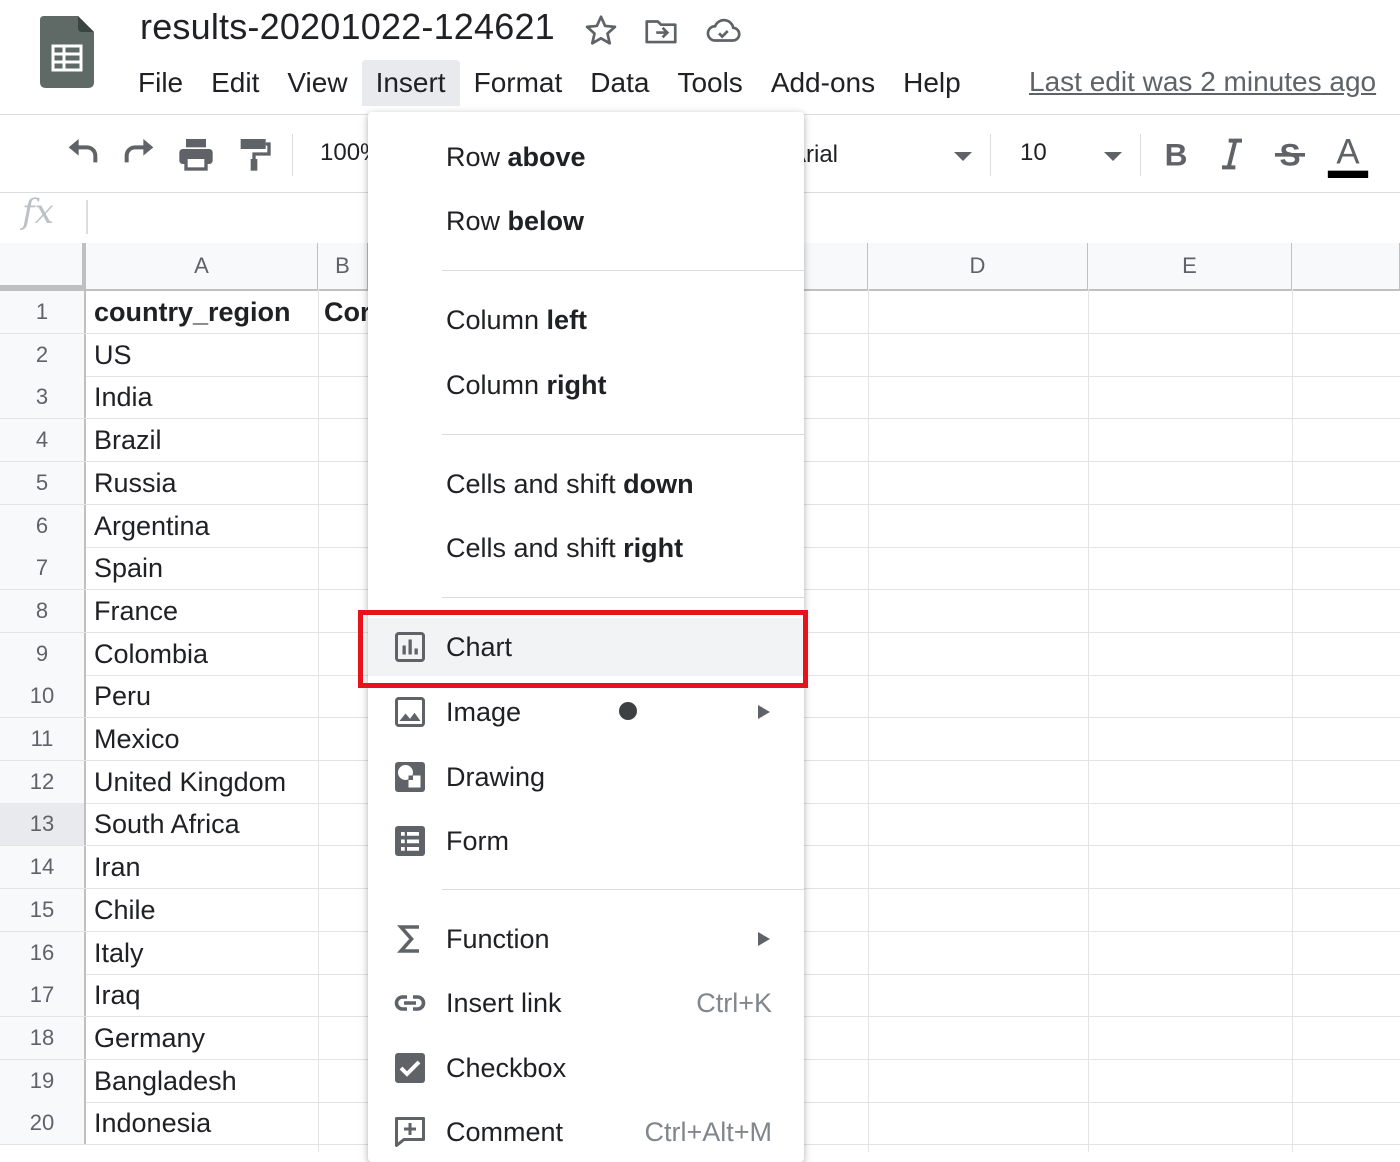 The width and height of the screenshot is (1400, 1162). I want to click on insert-checkbox: Checkbox, so click(586, 1068).